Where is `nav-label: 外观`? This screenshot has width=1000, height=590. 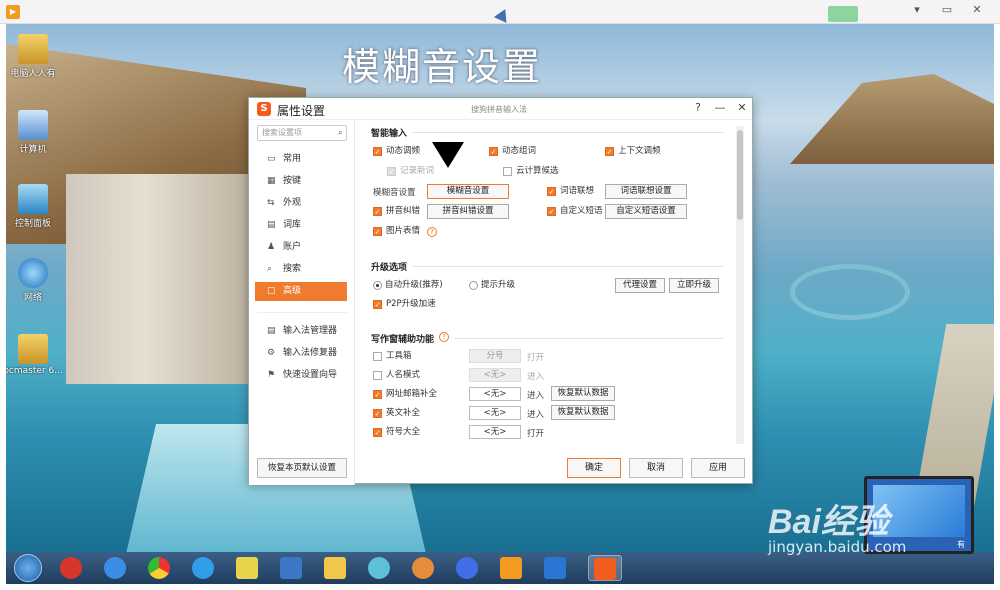
nav-label: 外观 is located at coordinates (292, 203).